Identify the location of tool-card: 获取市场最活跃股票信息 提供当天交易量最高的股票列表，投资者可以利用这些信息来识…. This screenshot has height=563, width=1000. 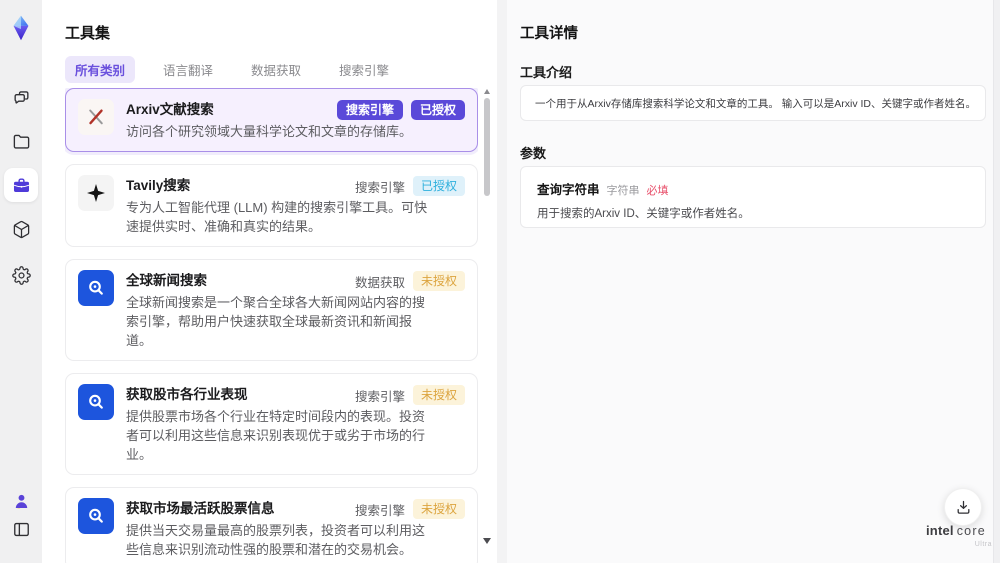
(271, 525).